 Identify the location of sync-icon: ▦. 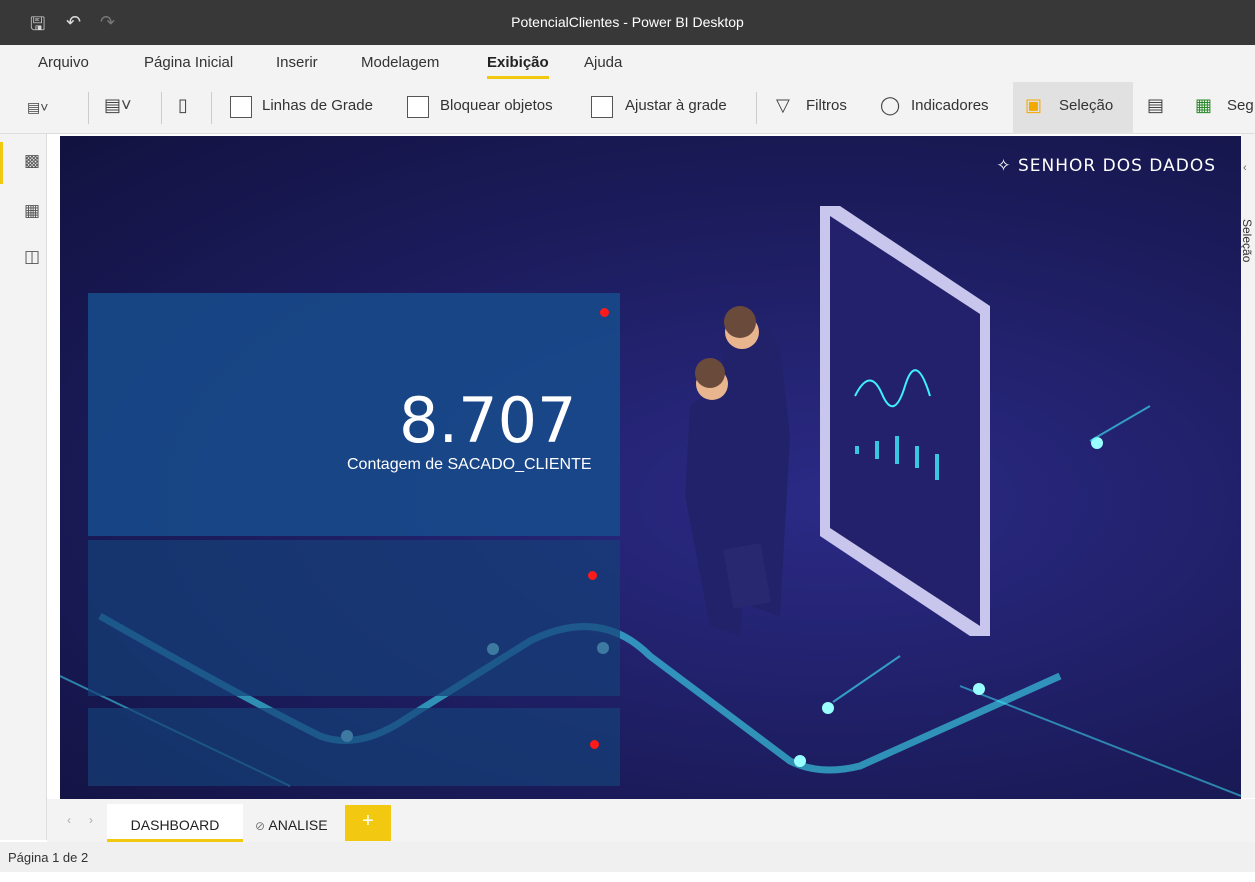
(1203, 105).